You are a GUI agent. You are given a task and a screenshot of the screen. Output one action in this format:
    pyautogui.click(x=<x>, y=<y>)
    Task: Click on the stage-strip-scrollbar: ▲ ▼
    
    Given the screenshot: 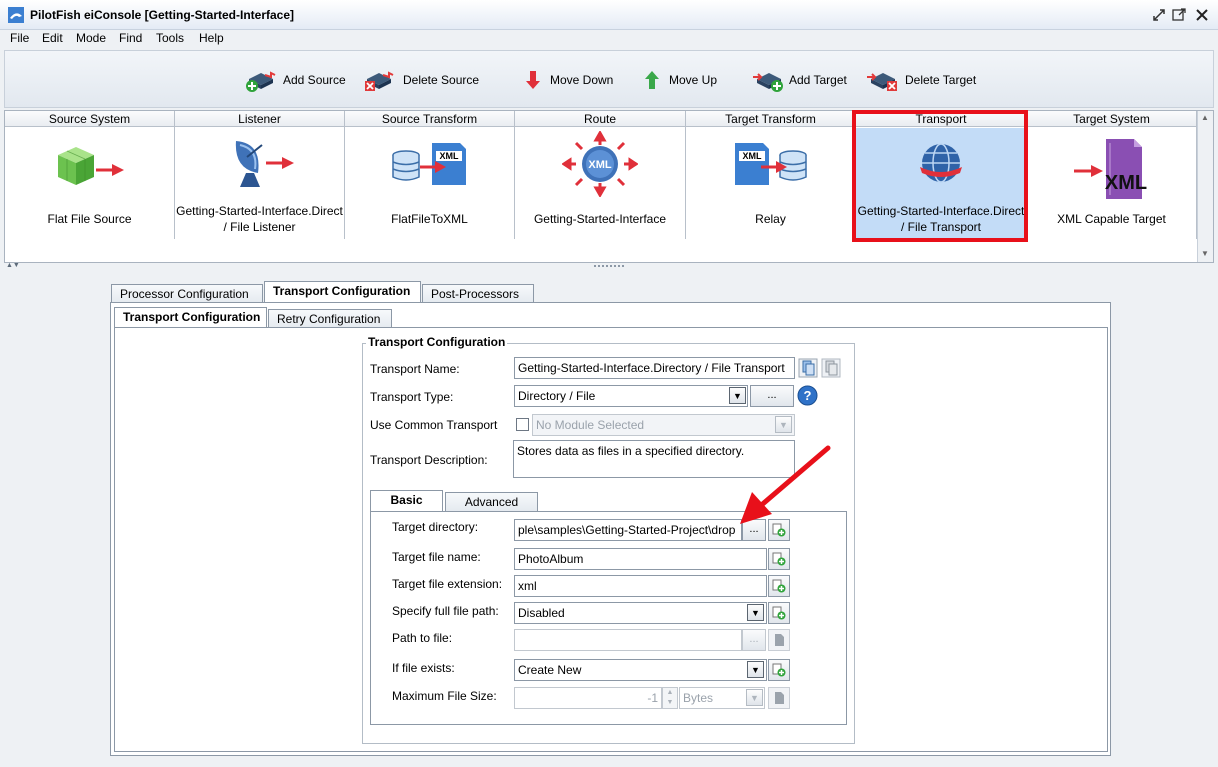 What is the action you would take?
    pyautogui.click(x=1205, y=186)
    